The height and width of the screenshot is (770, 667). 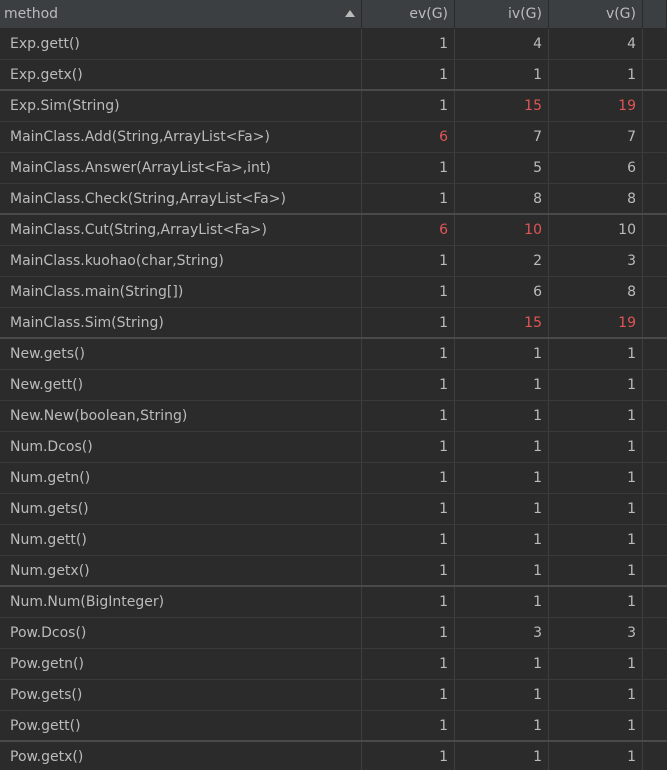 I want to click on table-row: Num.getx() 1 1 1, so click(x=333, y=571).